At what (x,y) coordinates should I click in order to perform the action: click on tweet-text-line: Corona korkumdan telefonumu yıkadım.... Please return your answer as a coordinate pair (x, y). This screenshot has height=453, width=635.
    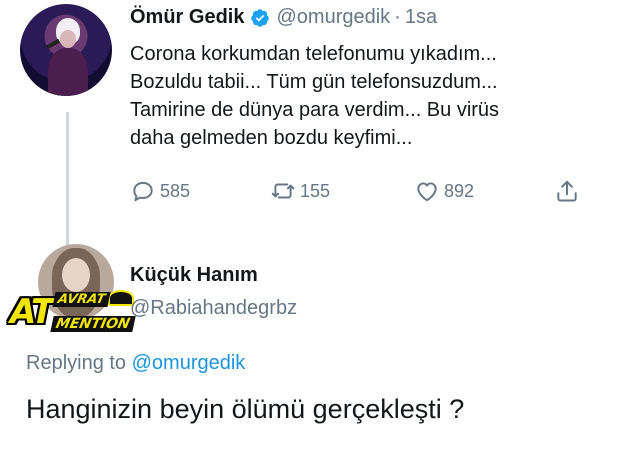
    Looking at the image, I should click on (313, 54).